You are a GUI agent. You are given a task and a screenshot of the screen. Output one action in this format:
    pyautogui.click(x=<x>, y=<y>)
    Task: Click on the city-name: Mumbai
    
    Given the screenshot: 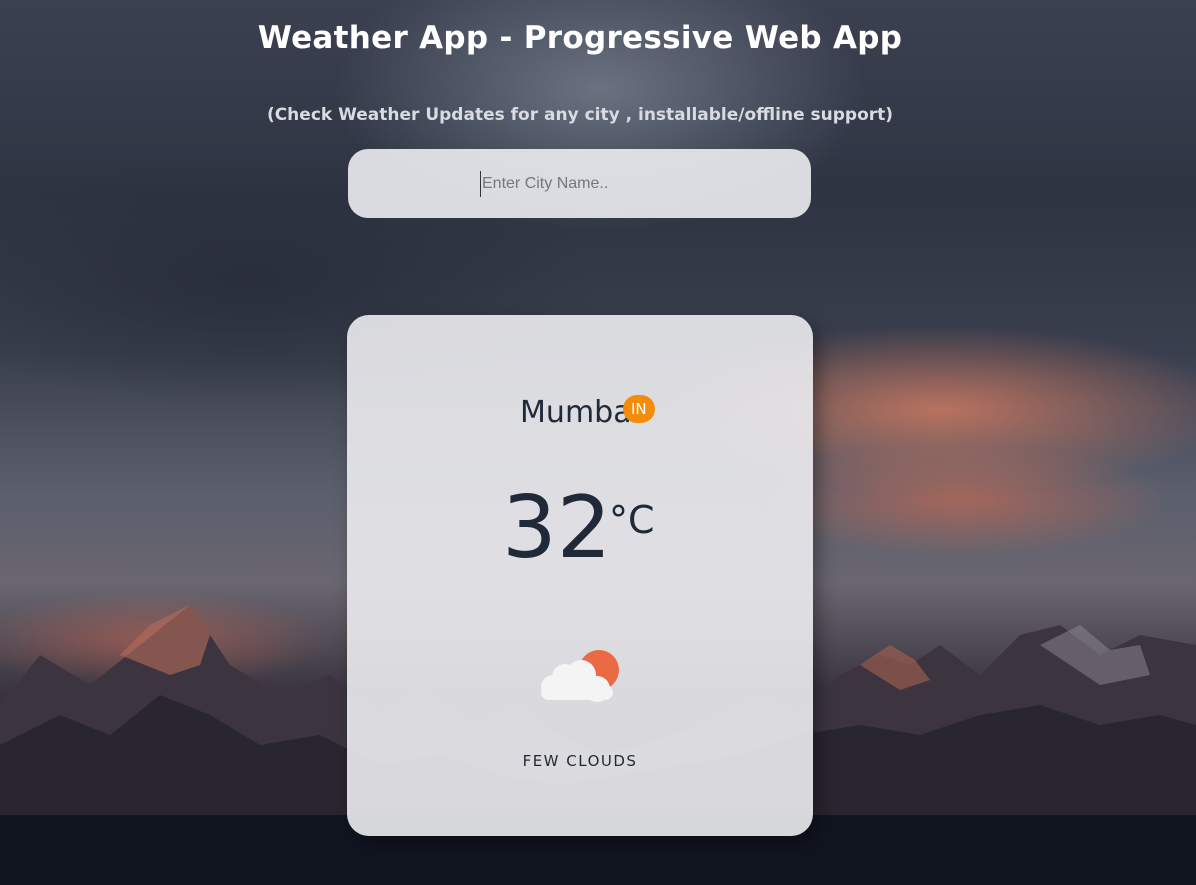 What is the action you would take?
    pyautogui.click(x=580, y=412)
    